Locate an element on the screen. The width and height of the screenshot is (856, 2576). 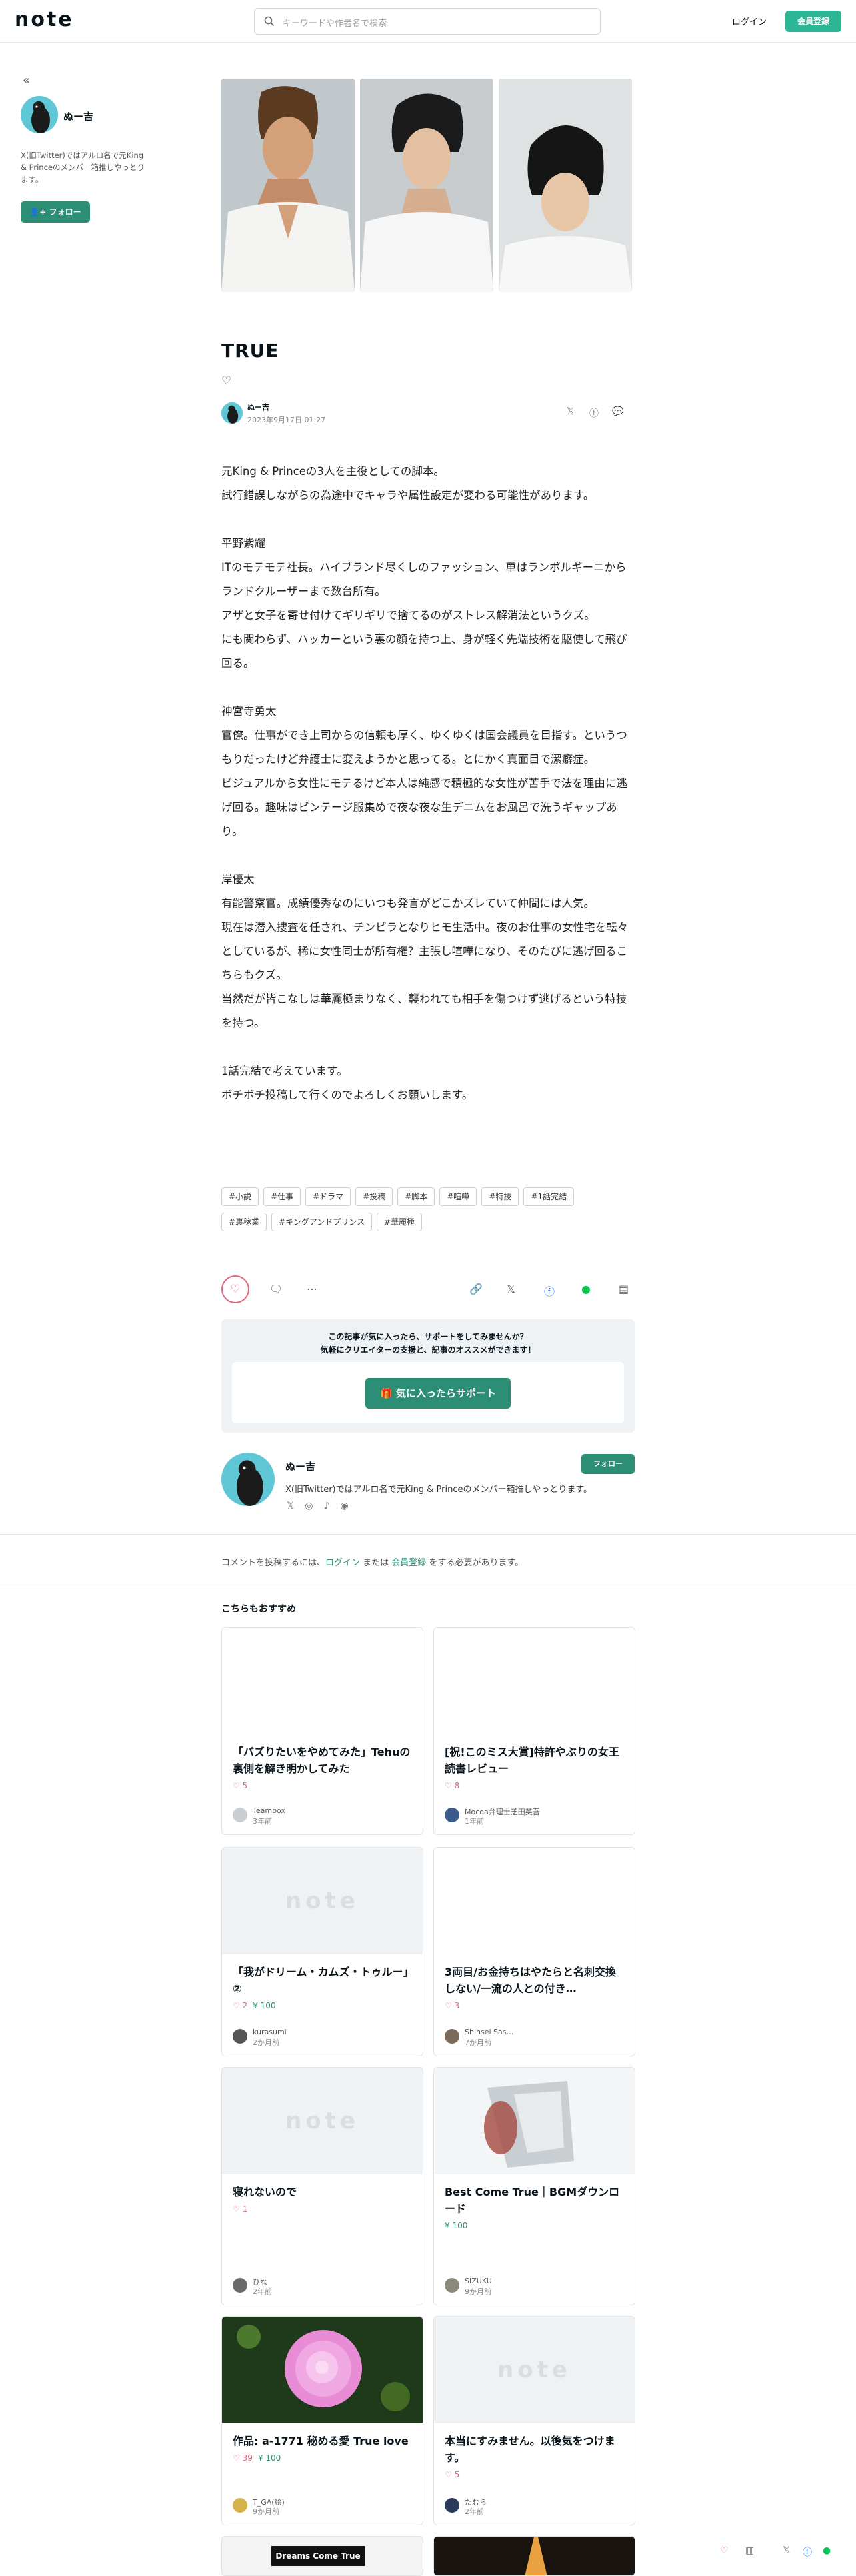
card-stats: ♡ 39 ¥ 100 is located at coordinates (322, 2458).